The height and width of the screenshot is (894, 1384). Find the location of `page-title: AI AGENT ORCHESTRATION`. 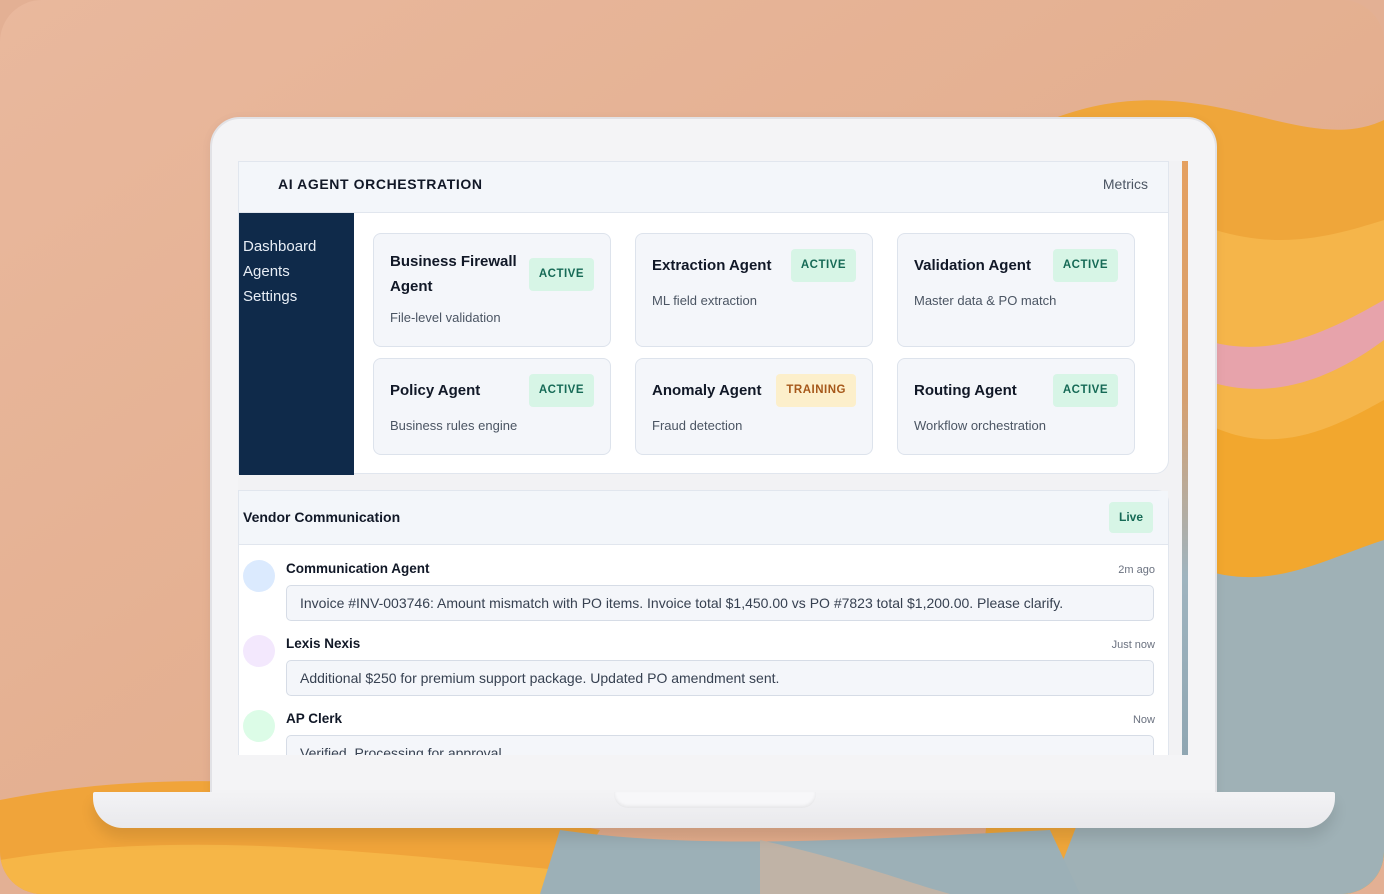

page-title: AI AGENT ORCHESTRATION is located at coordinates (380, 184).